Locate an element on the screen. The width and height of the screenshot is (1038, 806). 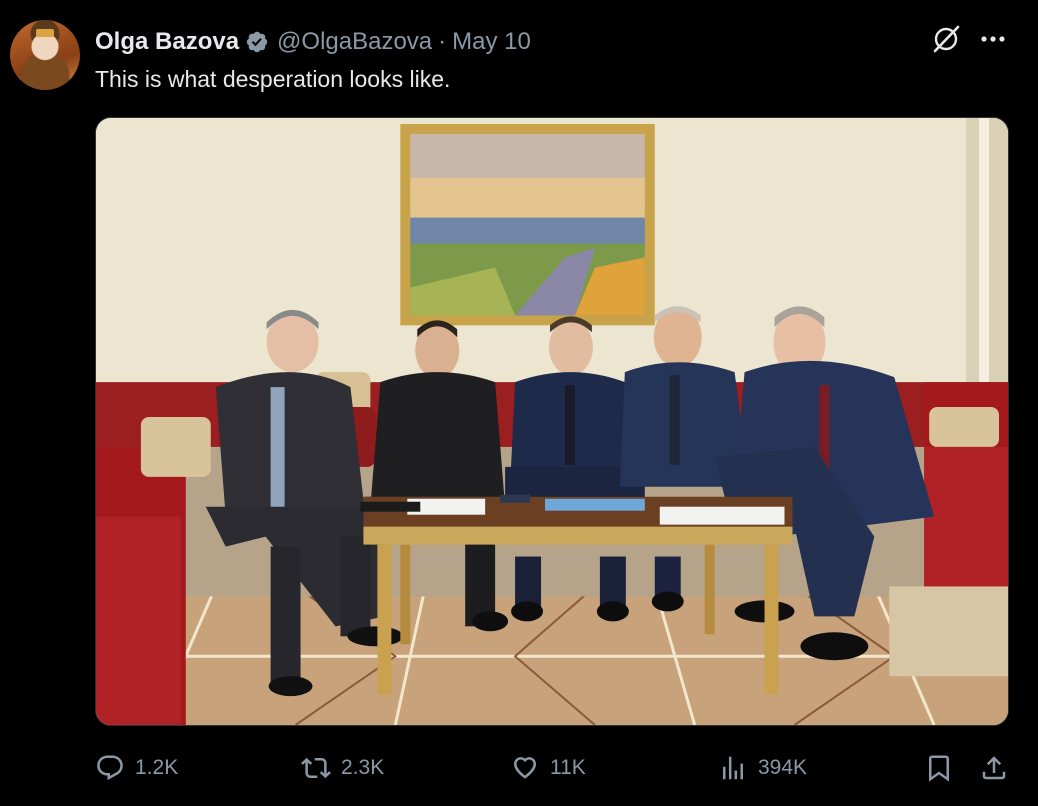
share-button is located at coordinates (994, 768).